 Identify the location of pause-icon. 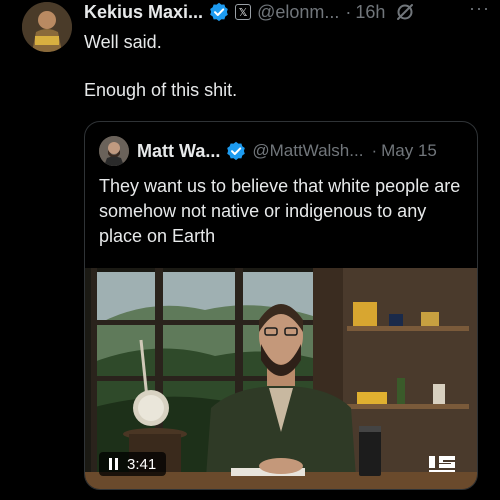
(114, 464).